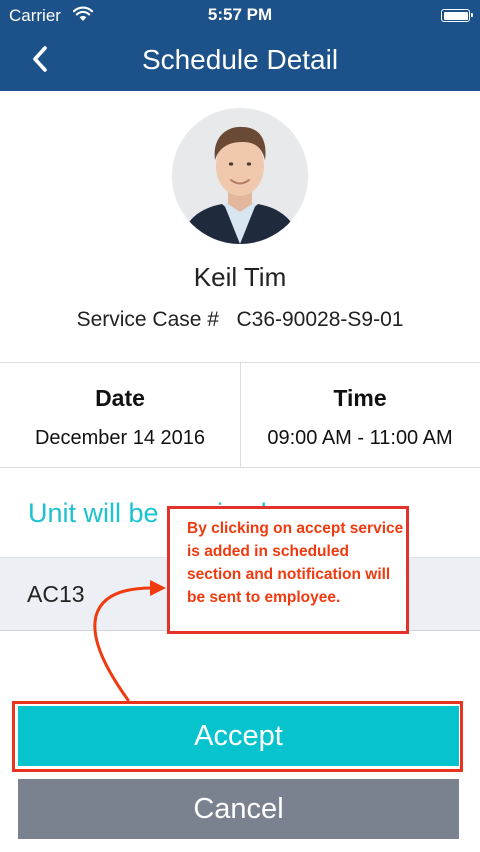  I want to click on header: Carrier 5:57 PM Schedule Detail, so click(240, 45).